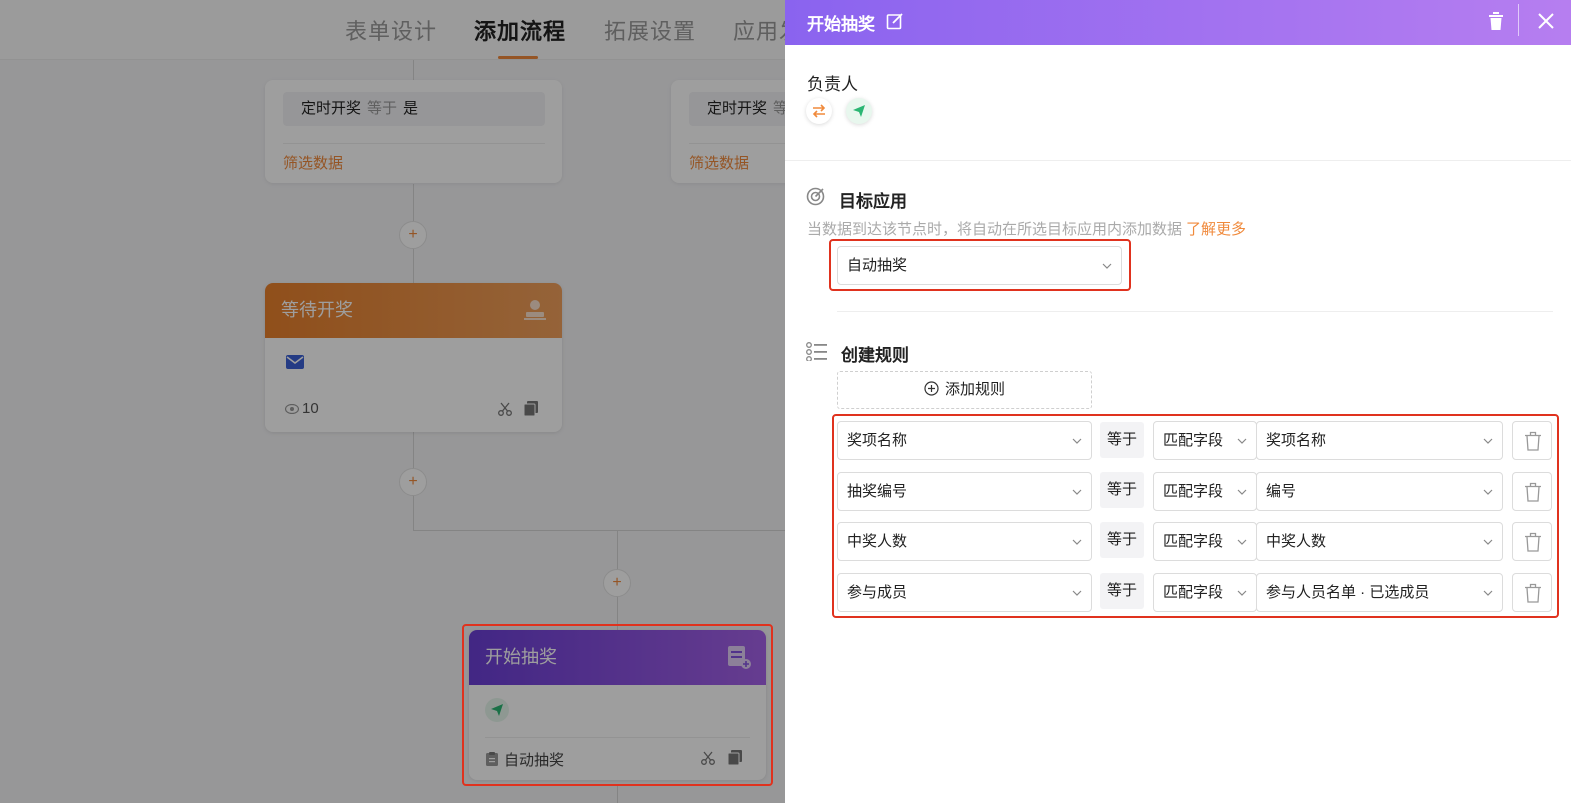 The width and height of the screenshot is (1571, 803). I want to click on swap-icon, so click(819, 111).